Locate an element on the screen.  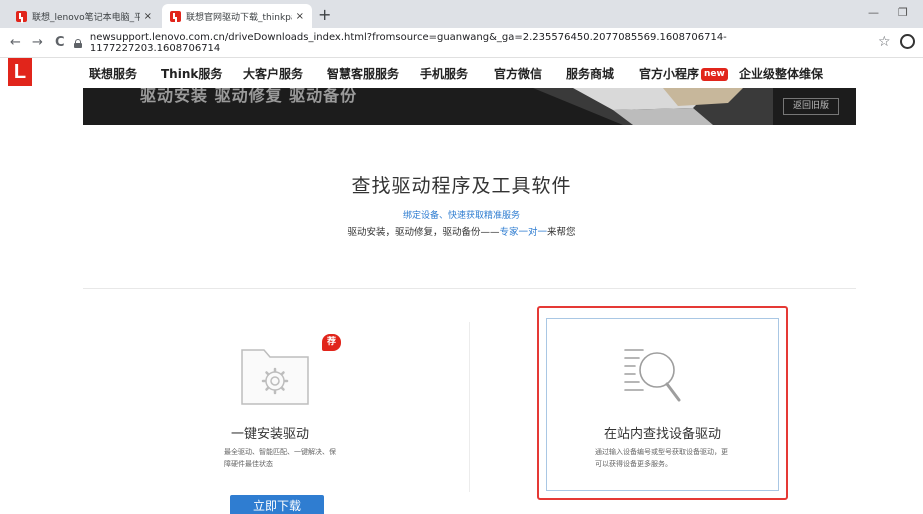
nav-item-lenovo-service: 联想服务 is located at coordinates (113, 73).